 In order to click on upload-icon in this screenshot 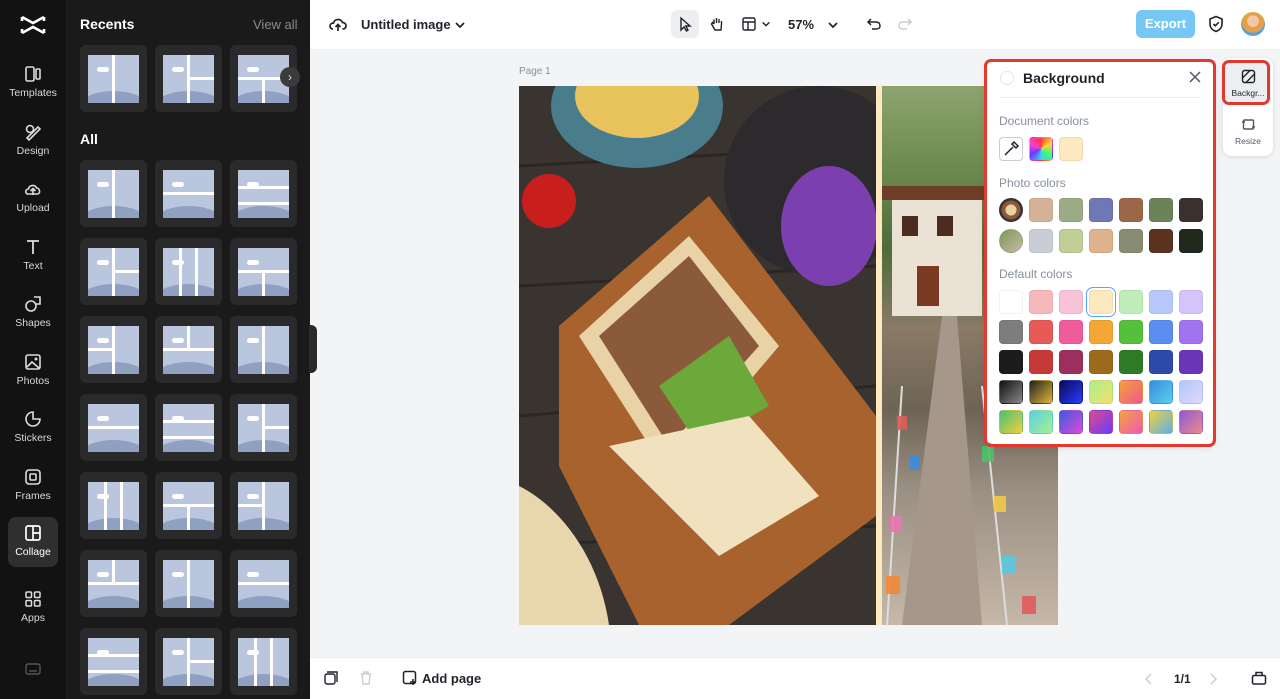, I will do `click(33, 189)`.